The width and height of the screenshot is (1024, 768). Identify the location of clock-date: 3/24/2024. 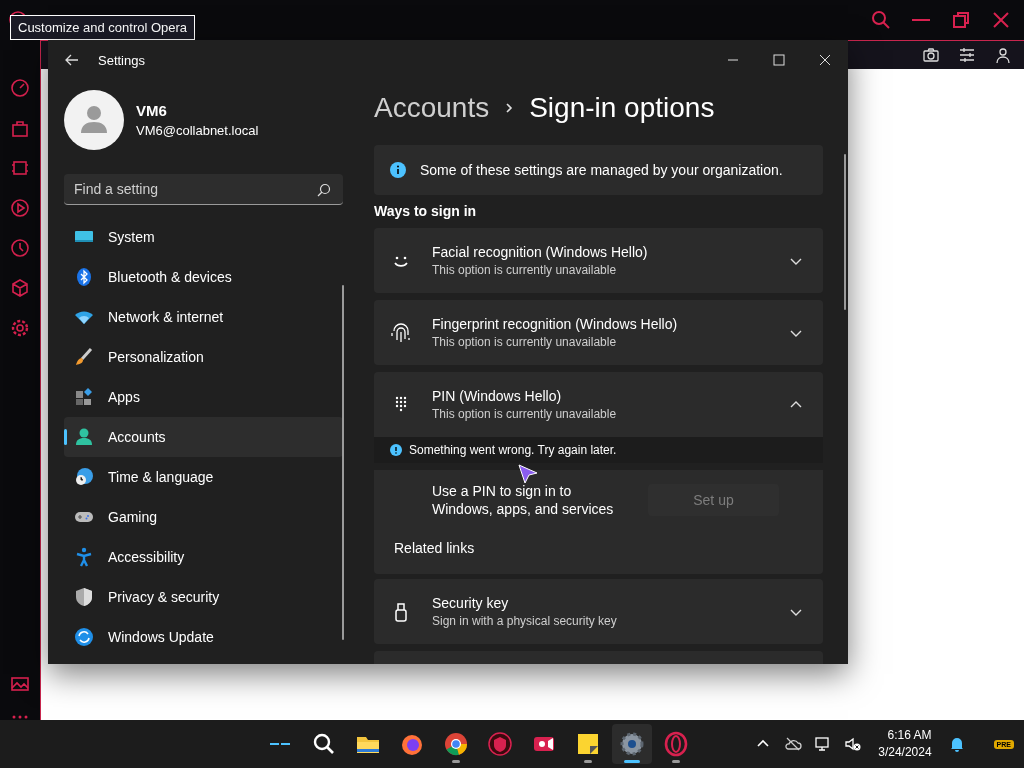
(905, 752).